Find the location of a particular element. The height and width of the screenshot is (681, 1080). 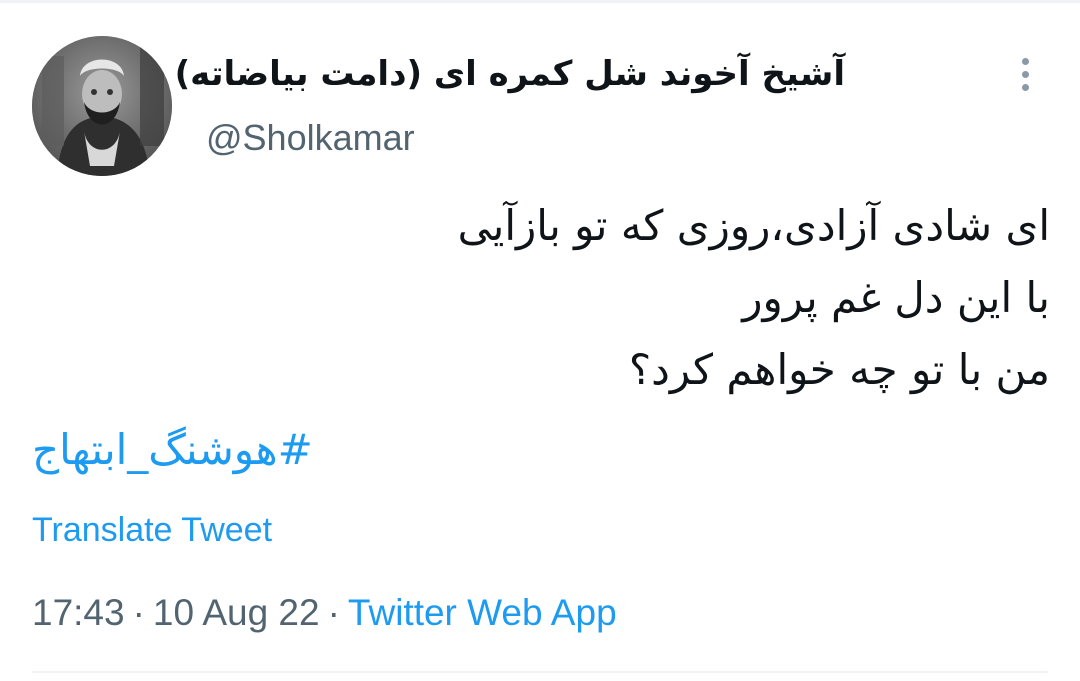

tweet-text-line: من با تو چه خواهم کرد؟ is located at coordinates (839, 369).